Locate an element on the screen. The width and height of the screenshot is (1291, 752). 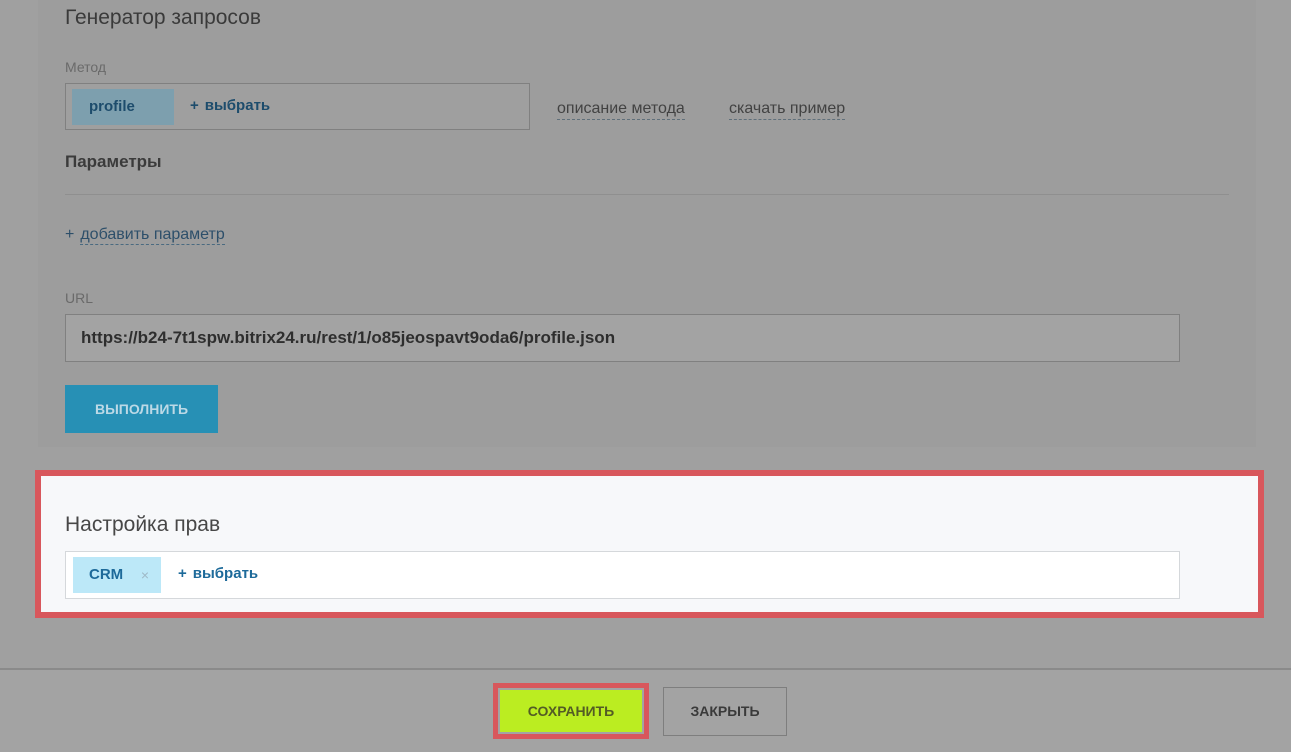
rights-select-link: + выбрать is located at coordinates (218, 573).